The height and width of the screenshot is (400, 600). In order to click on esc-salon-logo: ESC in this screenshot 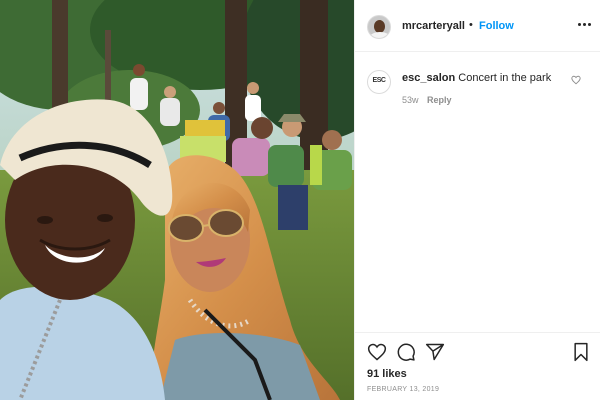, I will do `click(379, 82)`.